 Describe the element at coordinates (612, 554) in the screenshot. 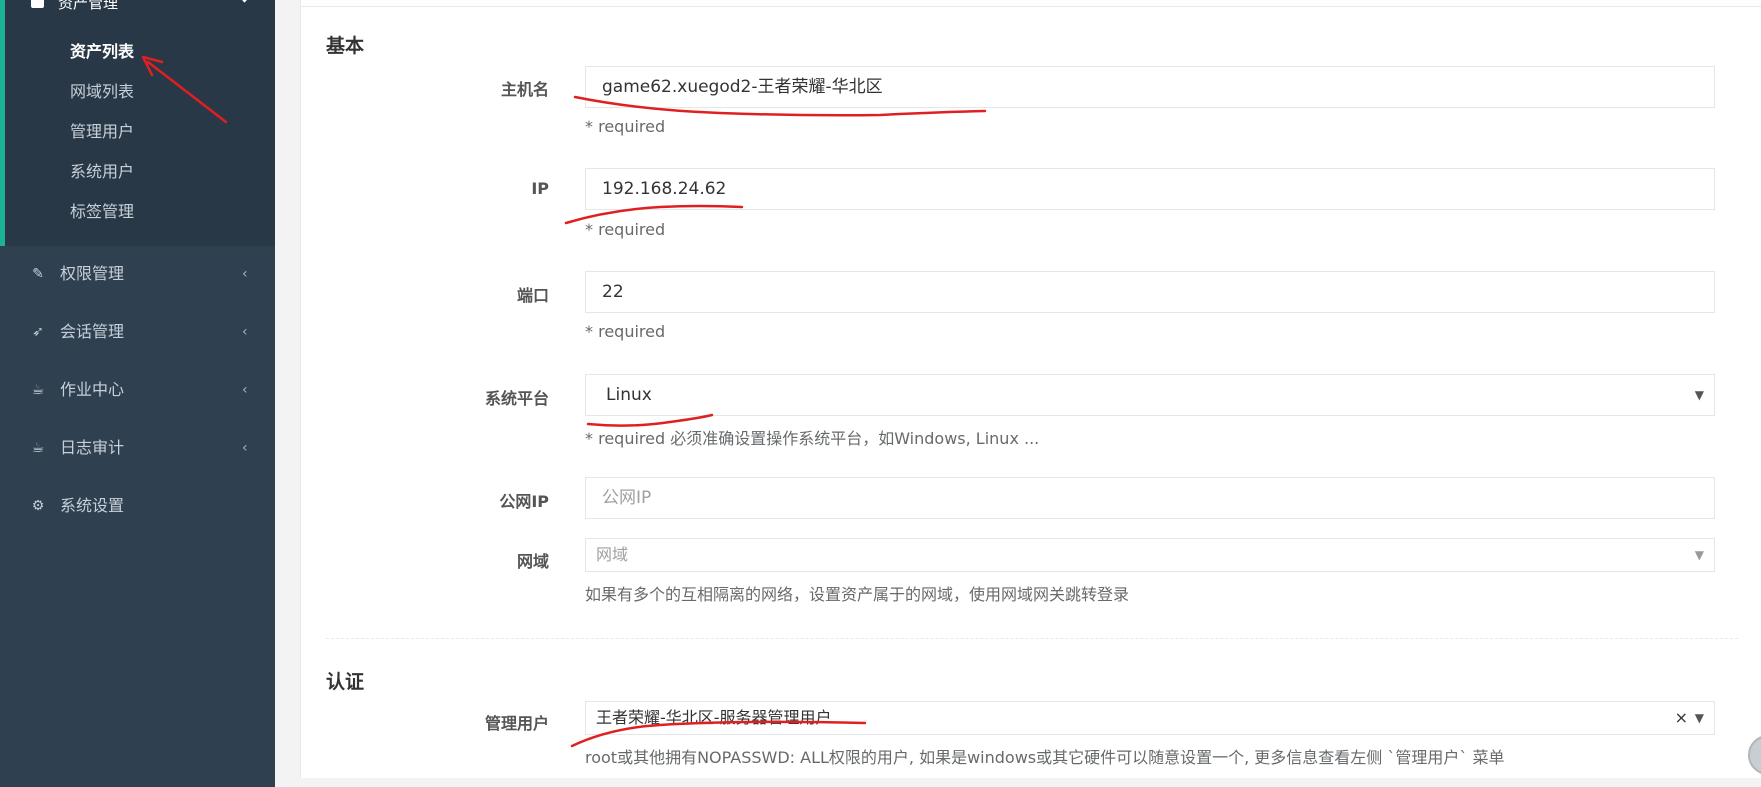

I see `domain-placeholder: 网域` at that location.